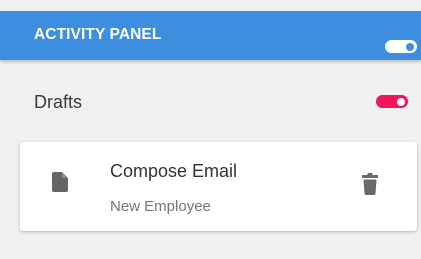 Image resolution: width=421 pixels, height=259 pixels. What do you see at coordinates (58, 102) in the screenshot?
I see `drafts-section-title: Drafts` at bounding box center [58, 102].